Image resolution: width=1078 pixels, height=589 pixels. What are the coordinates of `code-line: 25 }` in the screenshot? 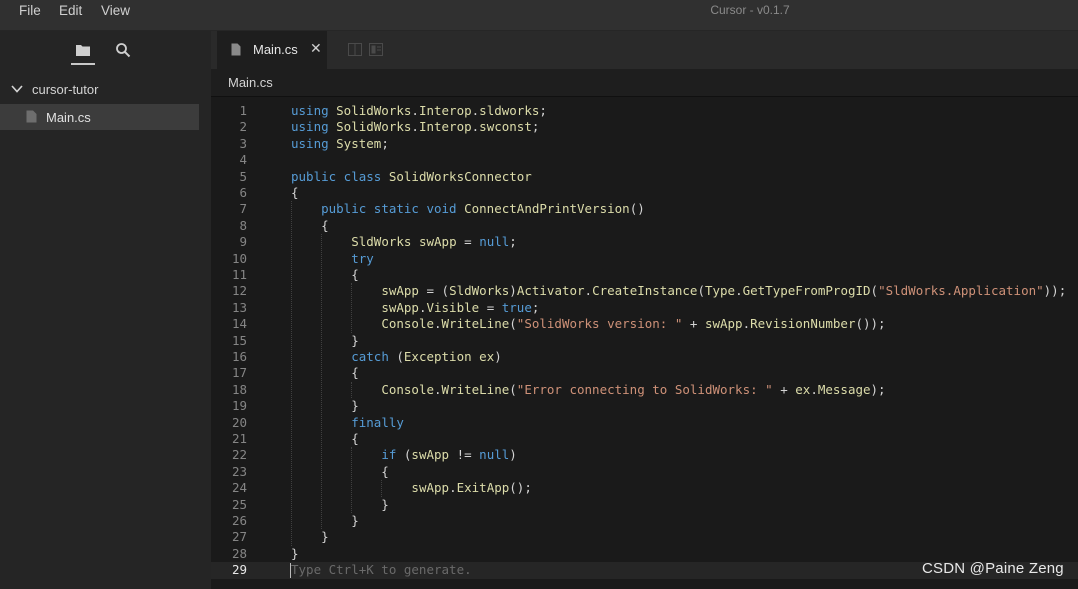 It's located at (644, 505).